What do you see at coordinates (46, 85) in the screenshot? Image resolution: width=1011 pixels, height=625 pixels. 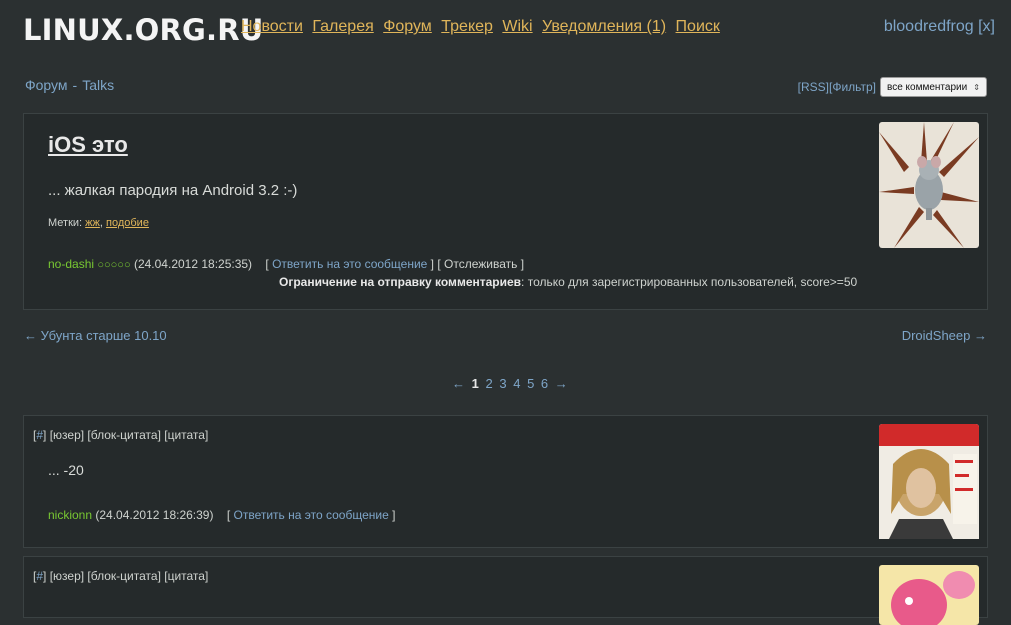 I see `breadcrumb-forum: Форум` at bounding box center [46, 85].